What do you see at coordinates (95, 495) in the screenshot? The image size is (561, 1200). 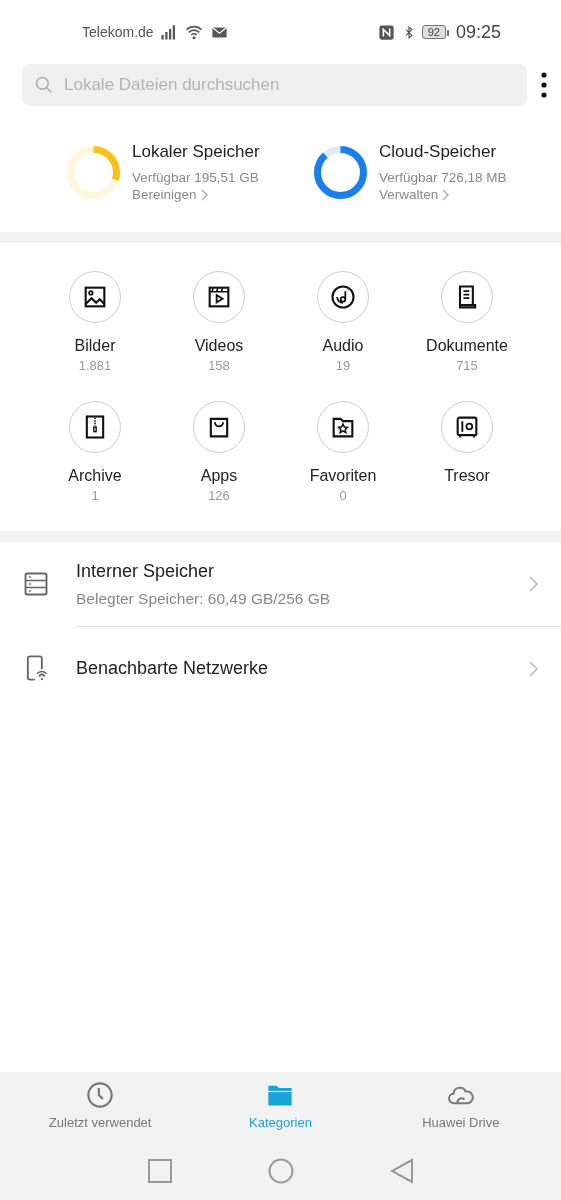 I see `category-count: 1` at bounding box center [95, 495].